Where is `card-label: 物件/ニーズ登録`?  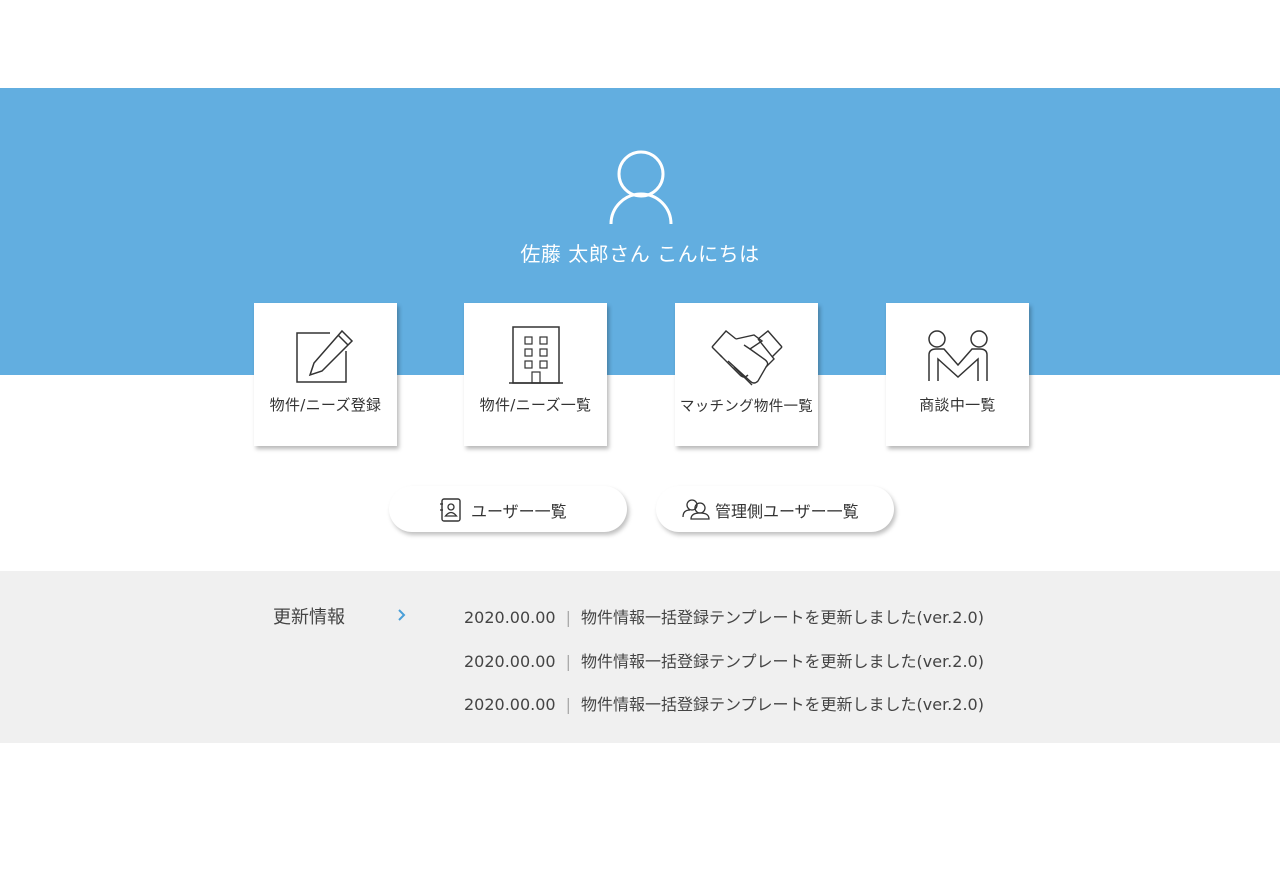
card-label: 物件/ニーズ登録 is located at coordinates (325, 405).